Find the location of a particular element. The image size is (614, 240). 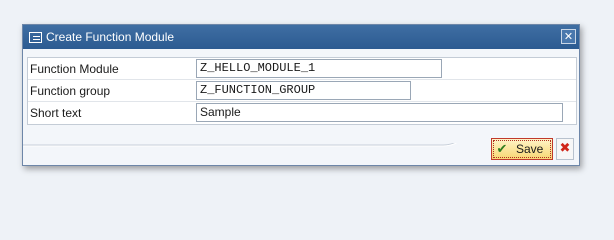

close-icon: ✕ is located at coordinates (568, 36).